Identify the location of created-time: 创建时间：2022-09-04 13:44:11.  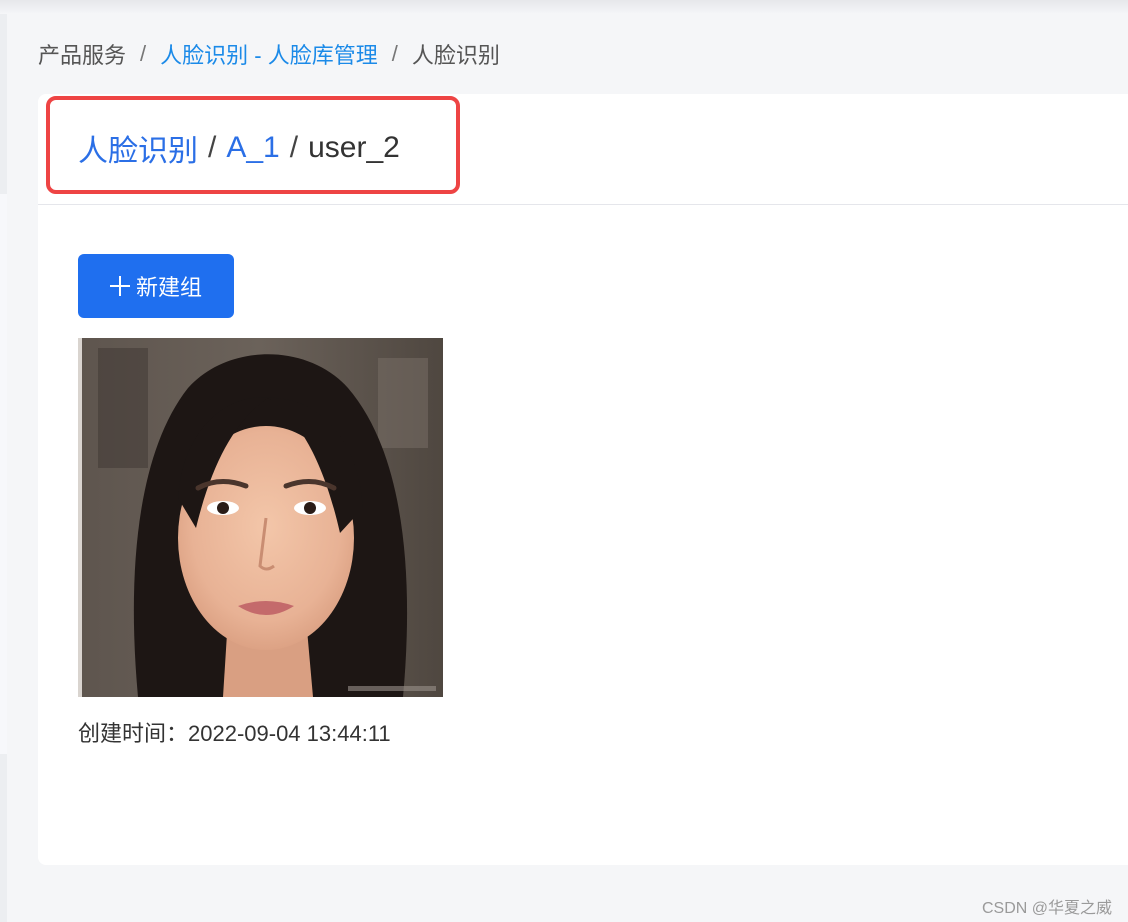
(234, 733).